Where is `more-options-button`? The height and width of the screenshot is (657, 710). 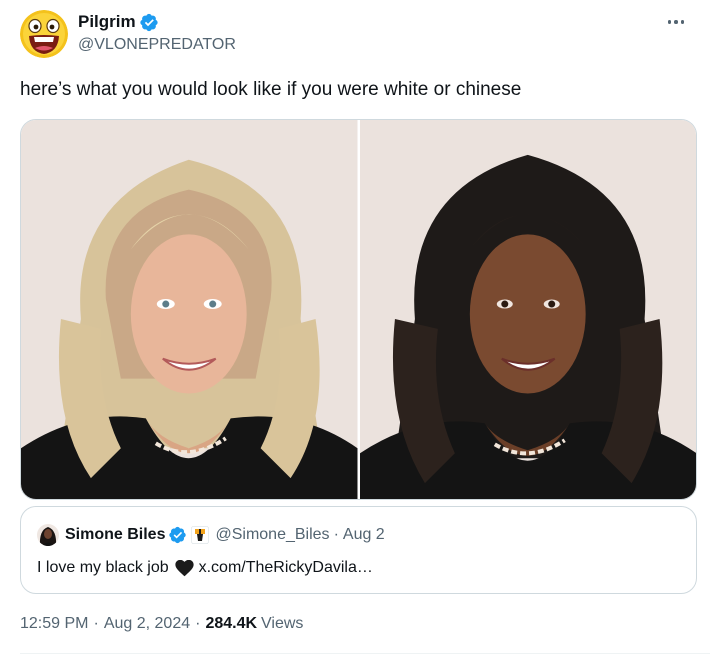
more-options-button is located at coordinates (676, 22).